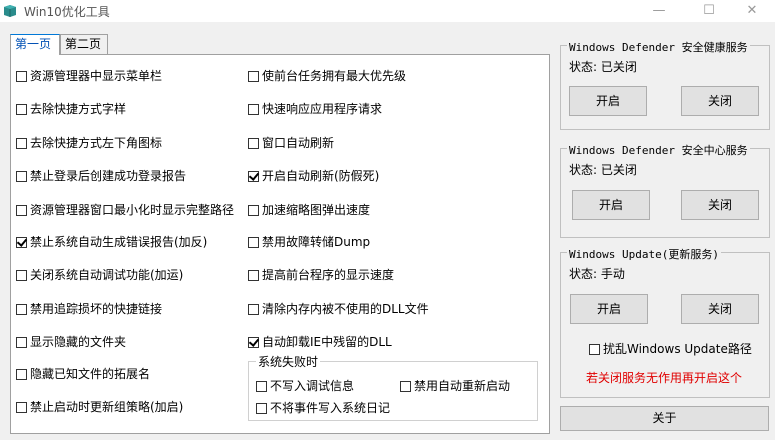  I want to click on checkbox-window-auto-refresh: 窗口自动刷新, so click(291, 143).